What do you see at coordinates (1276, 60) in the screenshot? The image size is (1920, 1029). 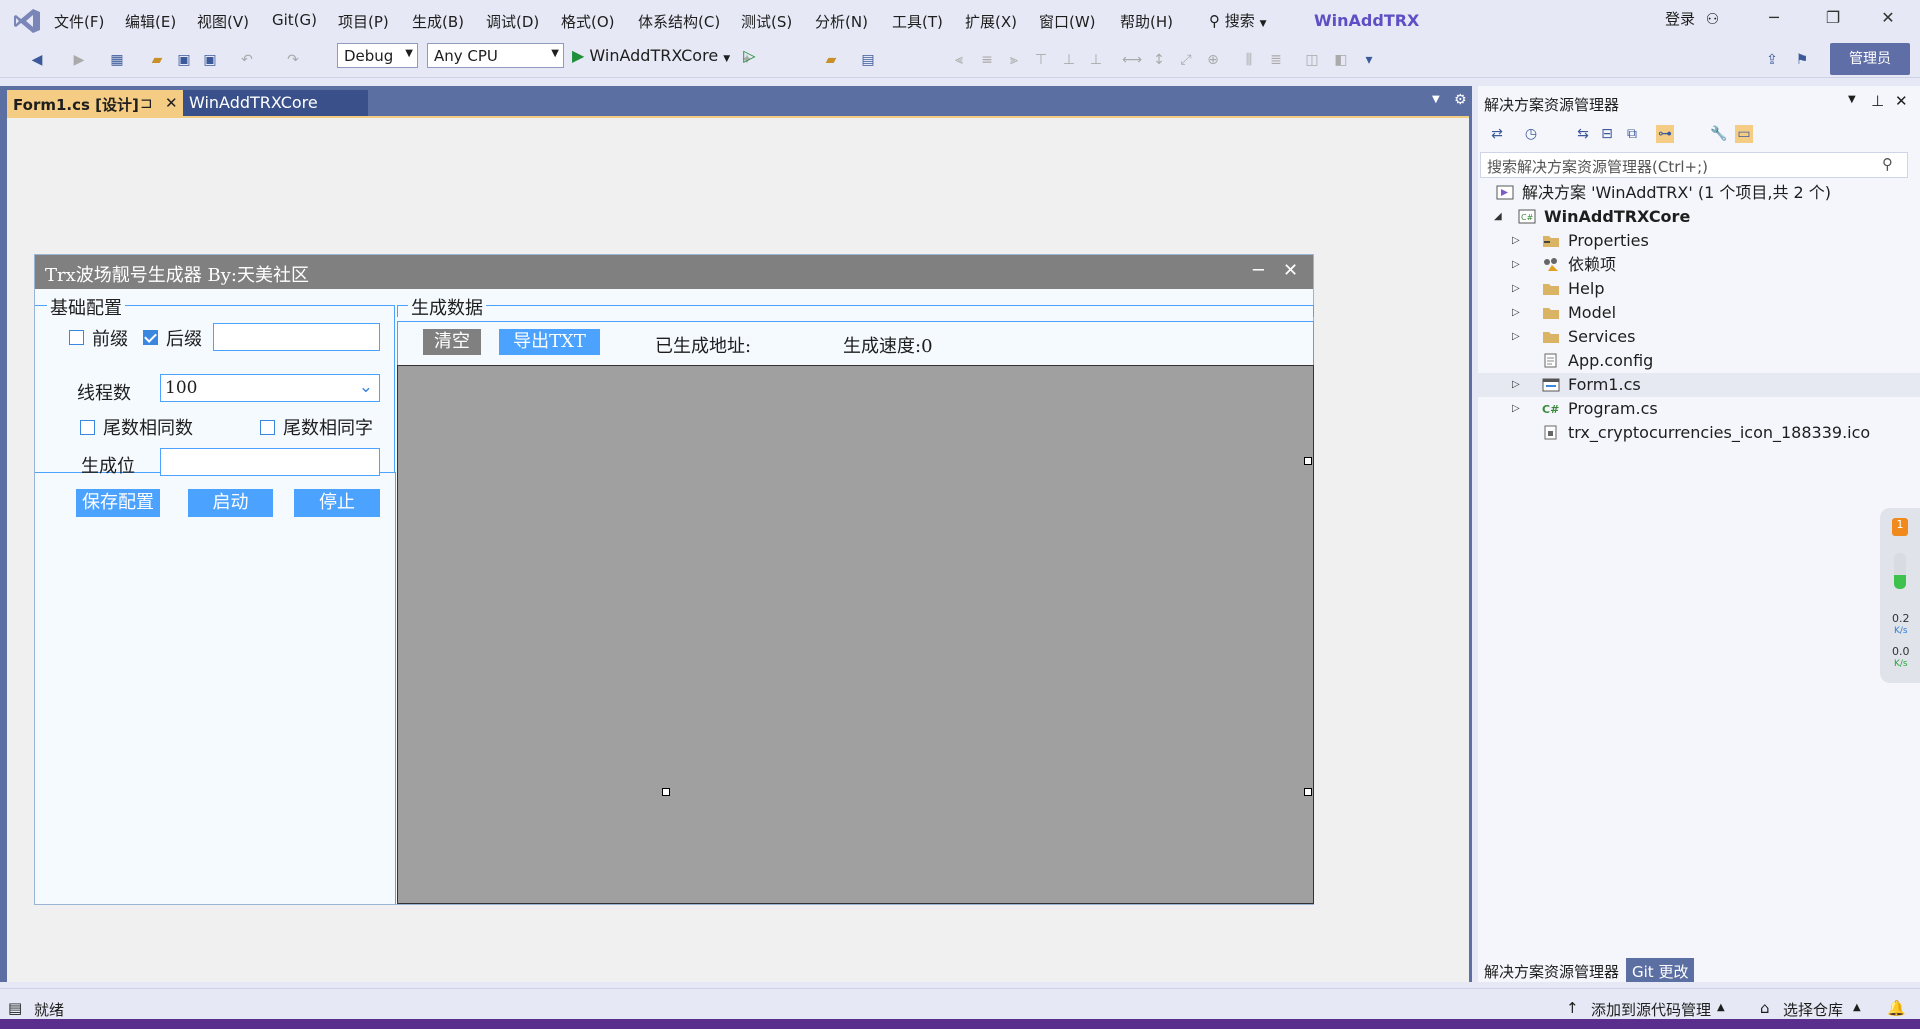 I see `v-spacing-icon: ≣` at bounding box center [1276, 60].